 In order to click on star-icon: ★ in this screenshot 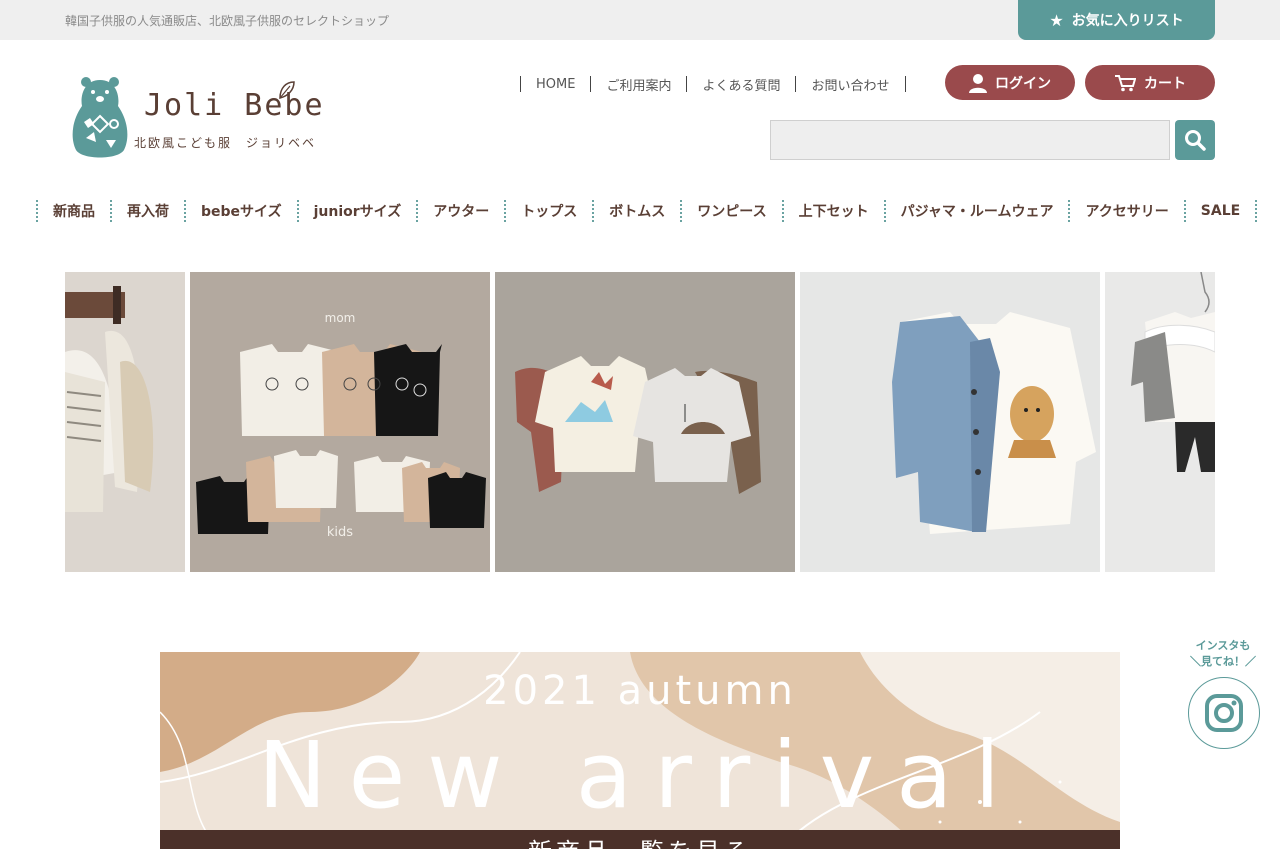, I will do `click(1056, 20)`.